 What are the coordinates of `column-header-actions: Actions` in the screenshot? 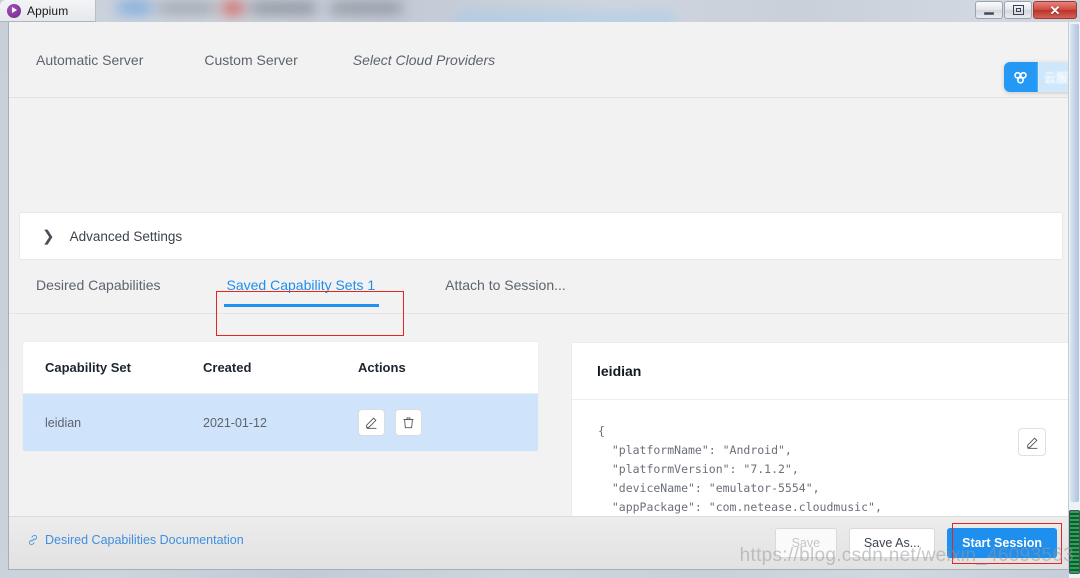 It's located at (382, 367).